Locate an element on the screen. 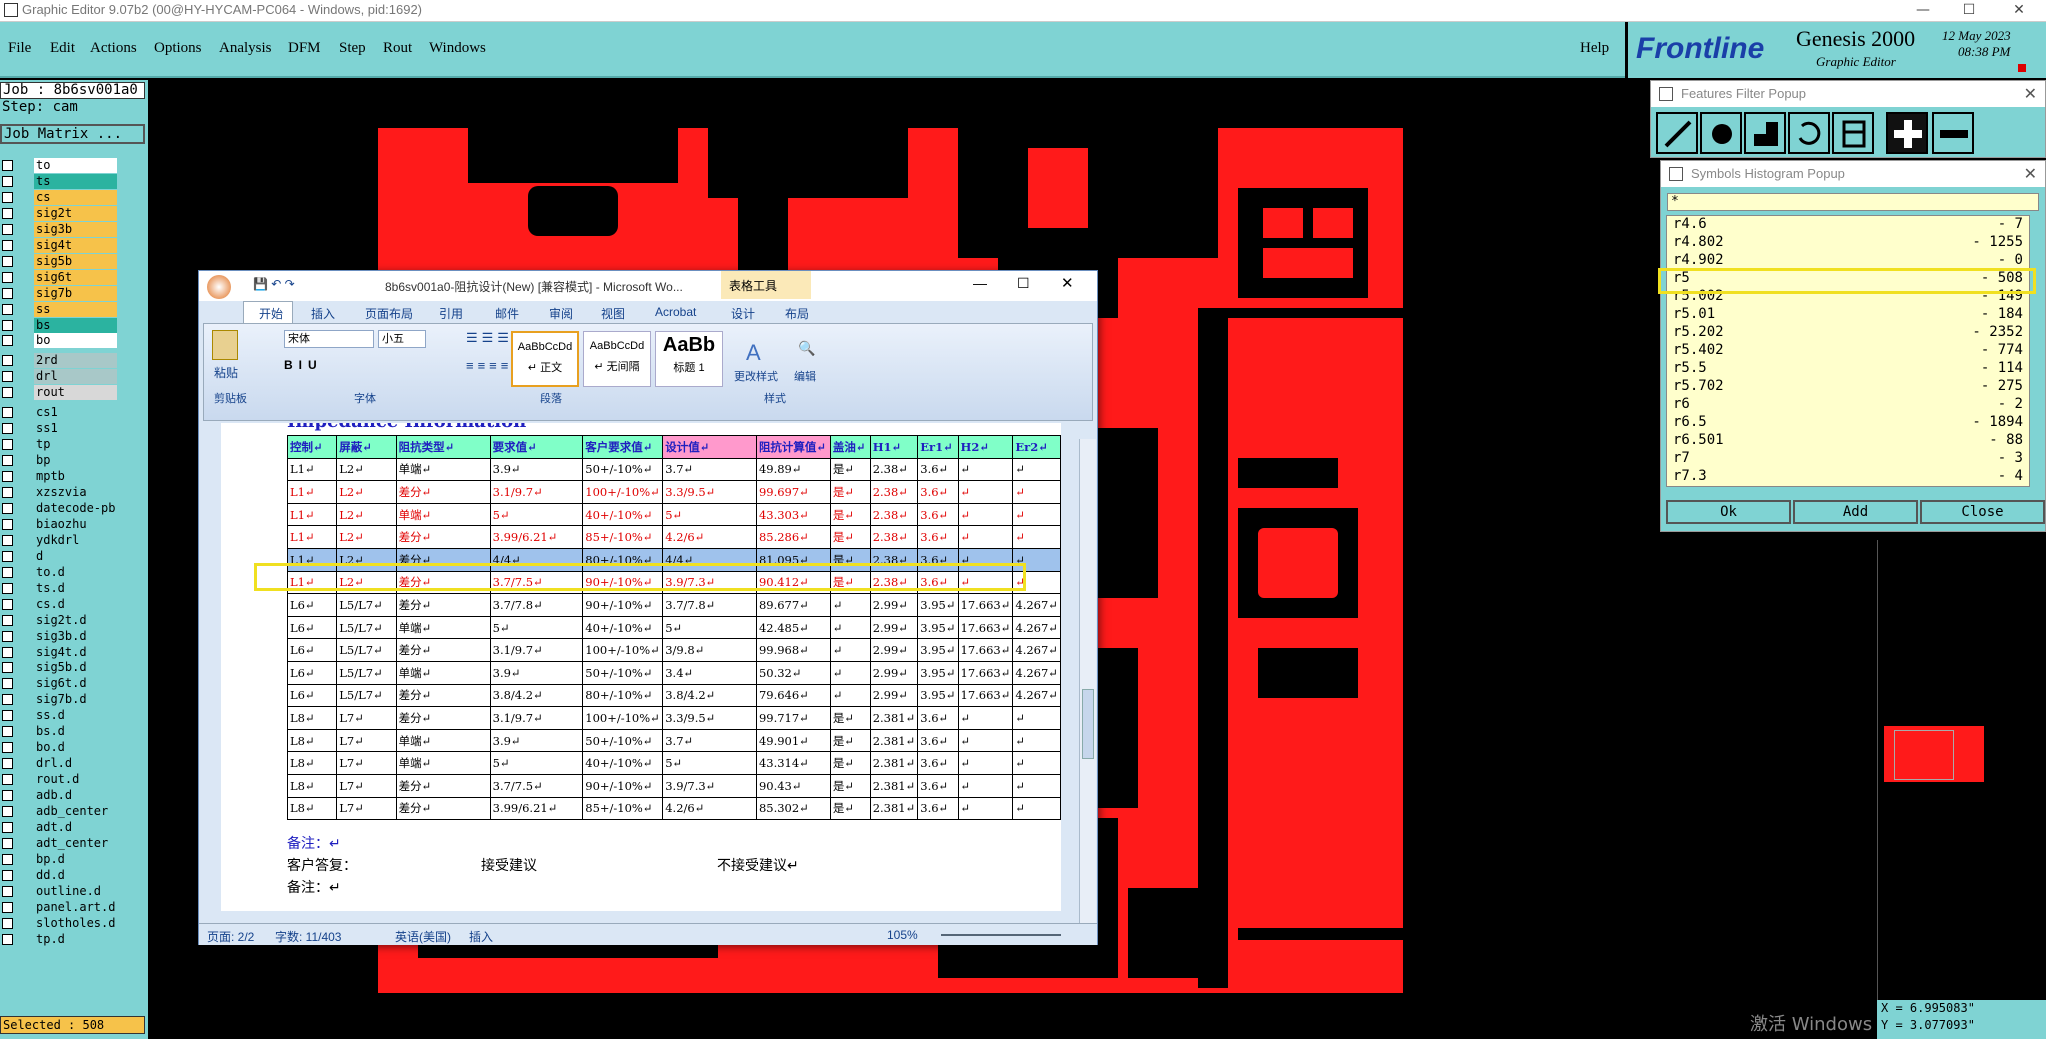 Image resolution: width=2046 pixels, height=1039 pixels. word-close-icon: ✕ is located at coordinates (1067, 283).